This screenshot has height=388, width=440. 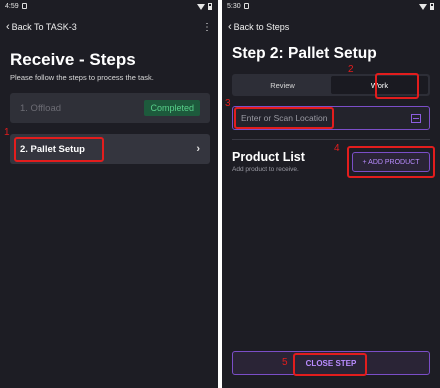 I want to click on annotation-number-4: 4, so click(x=337, y=148).